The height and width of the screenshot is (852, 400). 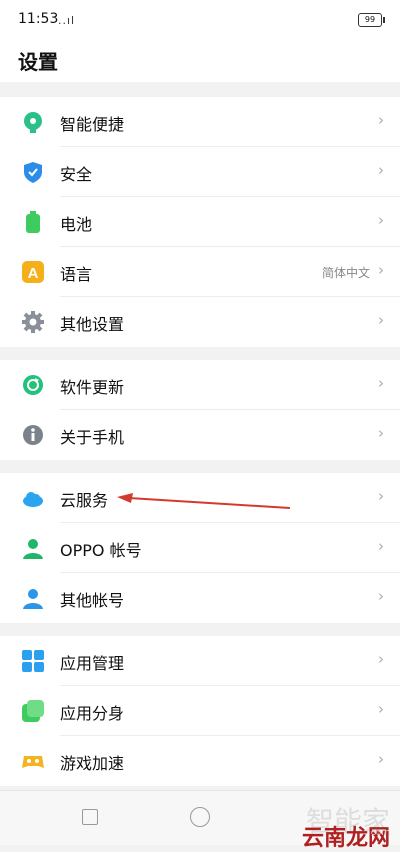 I want to click on settings-item-security: 安全 ›, so click(x=200, y=172).